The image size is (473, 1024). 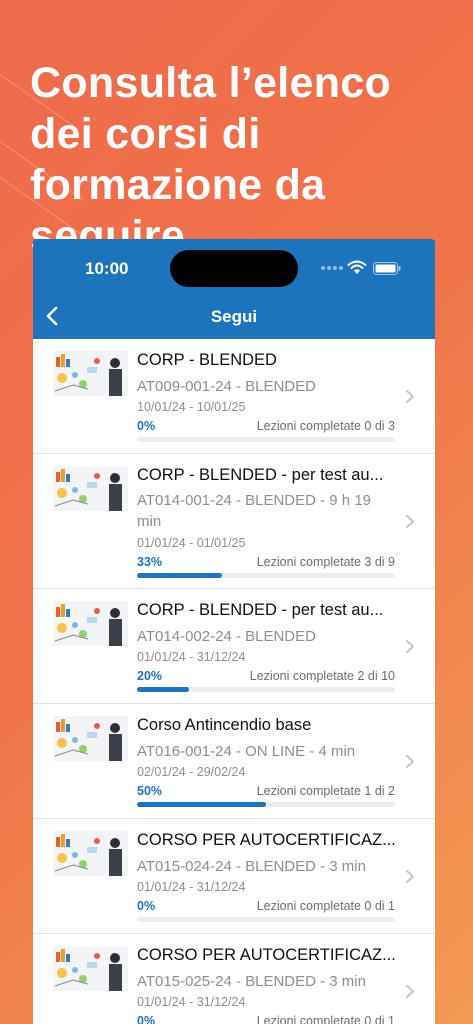 I want to click on course-dates: 10/01/24 - 10/01/25, so click(x=191, y=407).